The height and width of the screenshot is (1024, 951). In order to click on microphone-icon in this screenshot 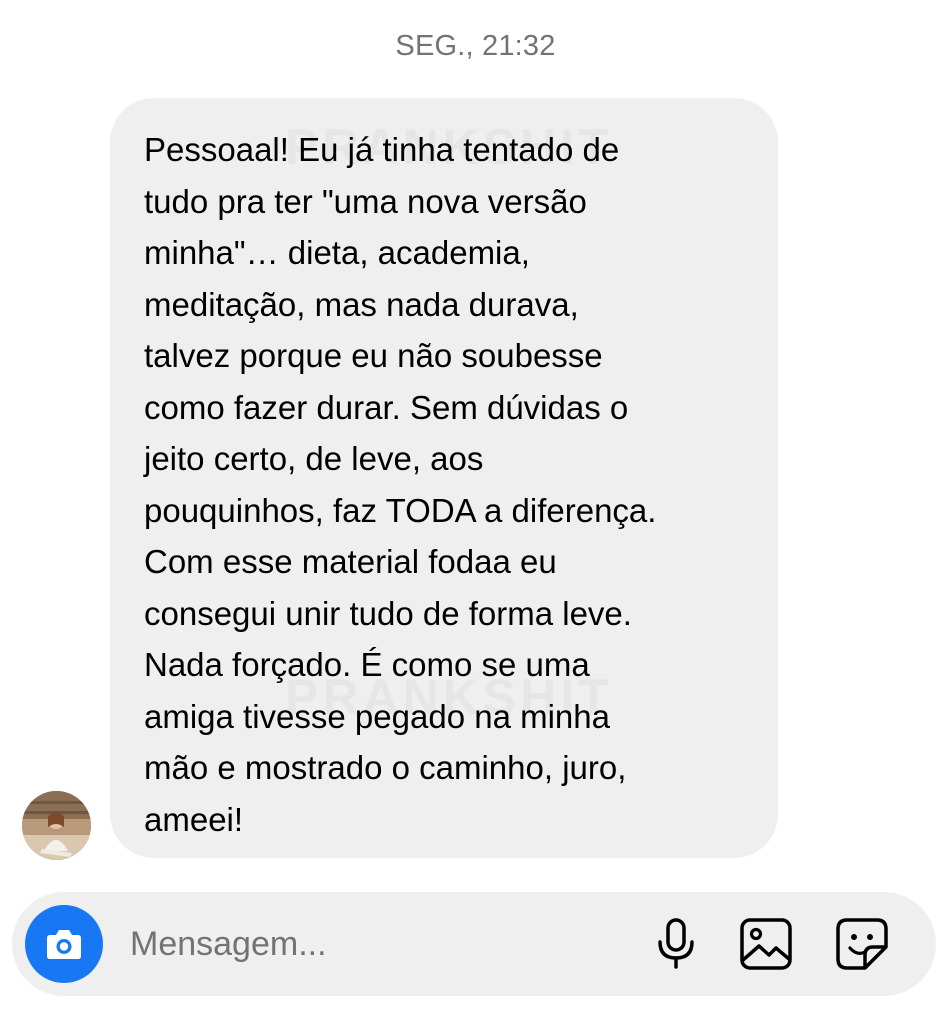, I will do `click(676, 943)`.